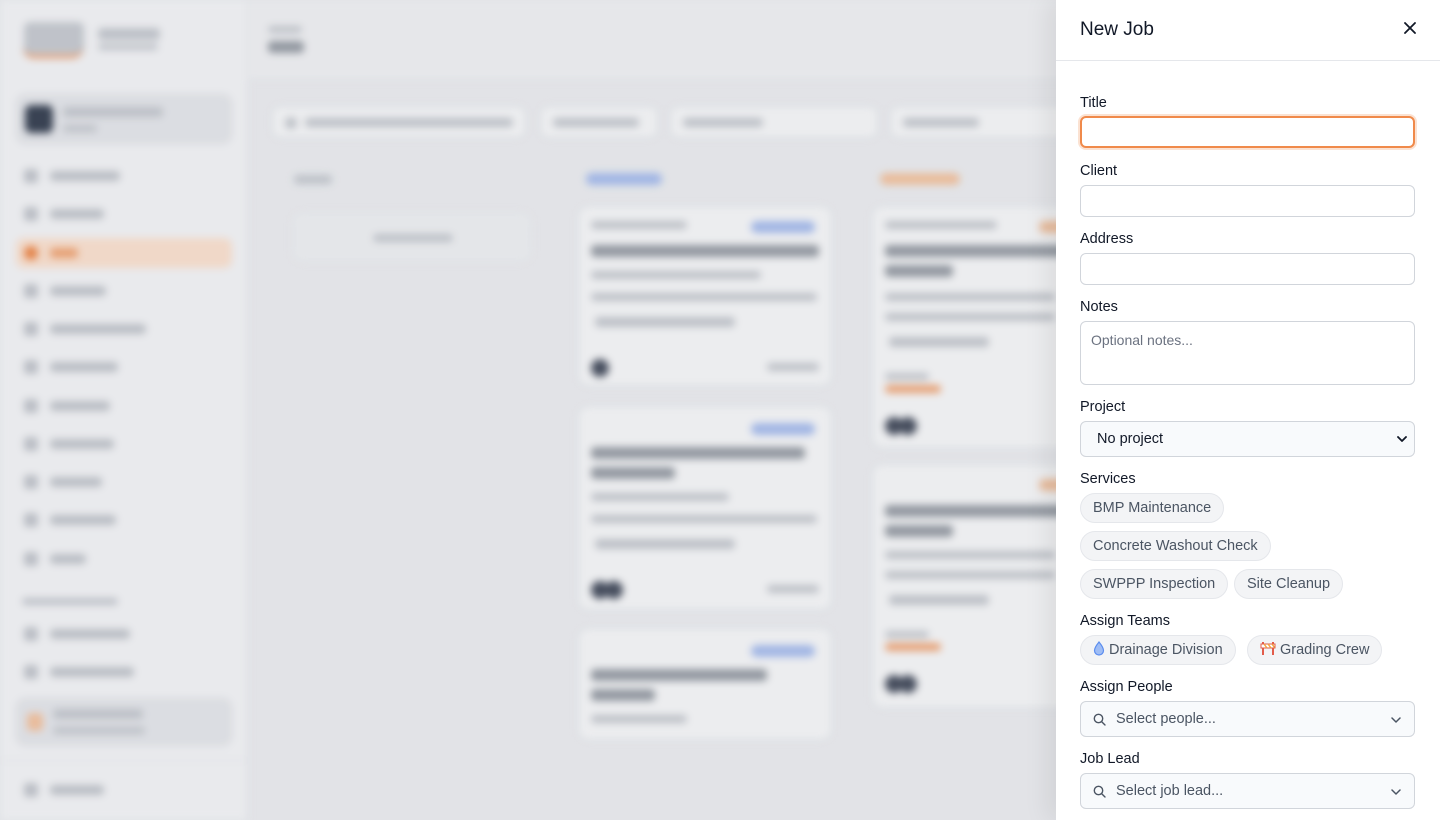  What do you see at coordinates (1110, 759) in the screenshot?
I see `job-lead-label: Job Lead` at bounding box center [1110, 759].